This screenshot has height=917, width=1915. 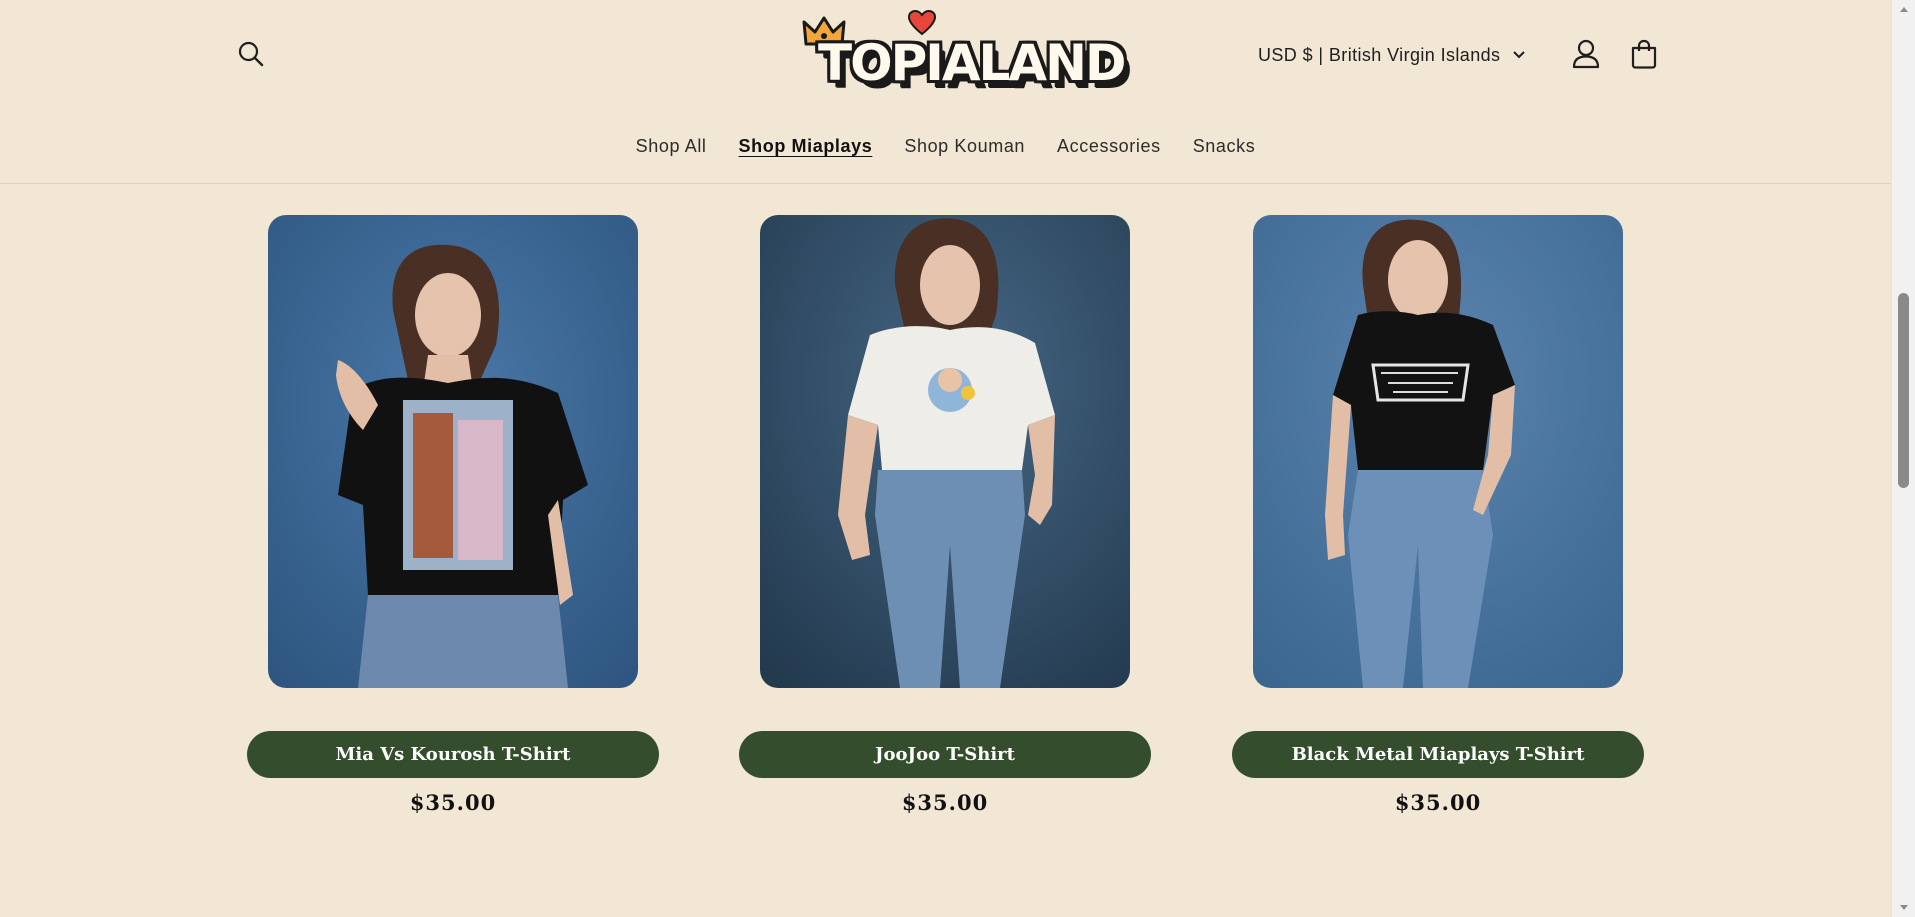 I want to click on user-icon, so click(x=1586, y=54).